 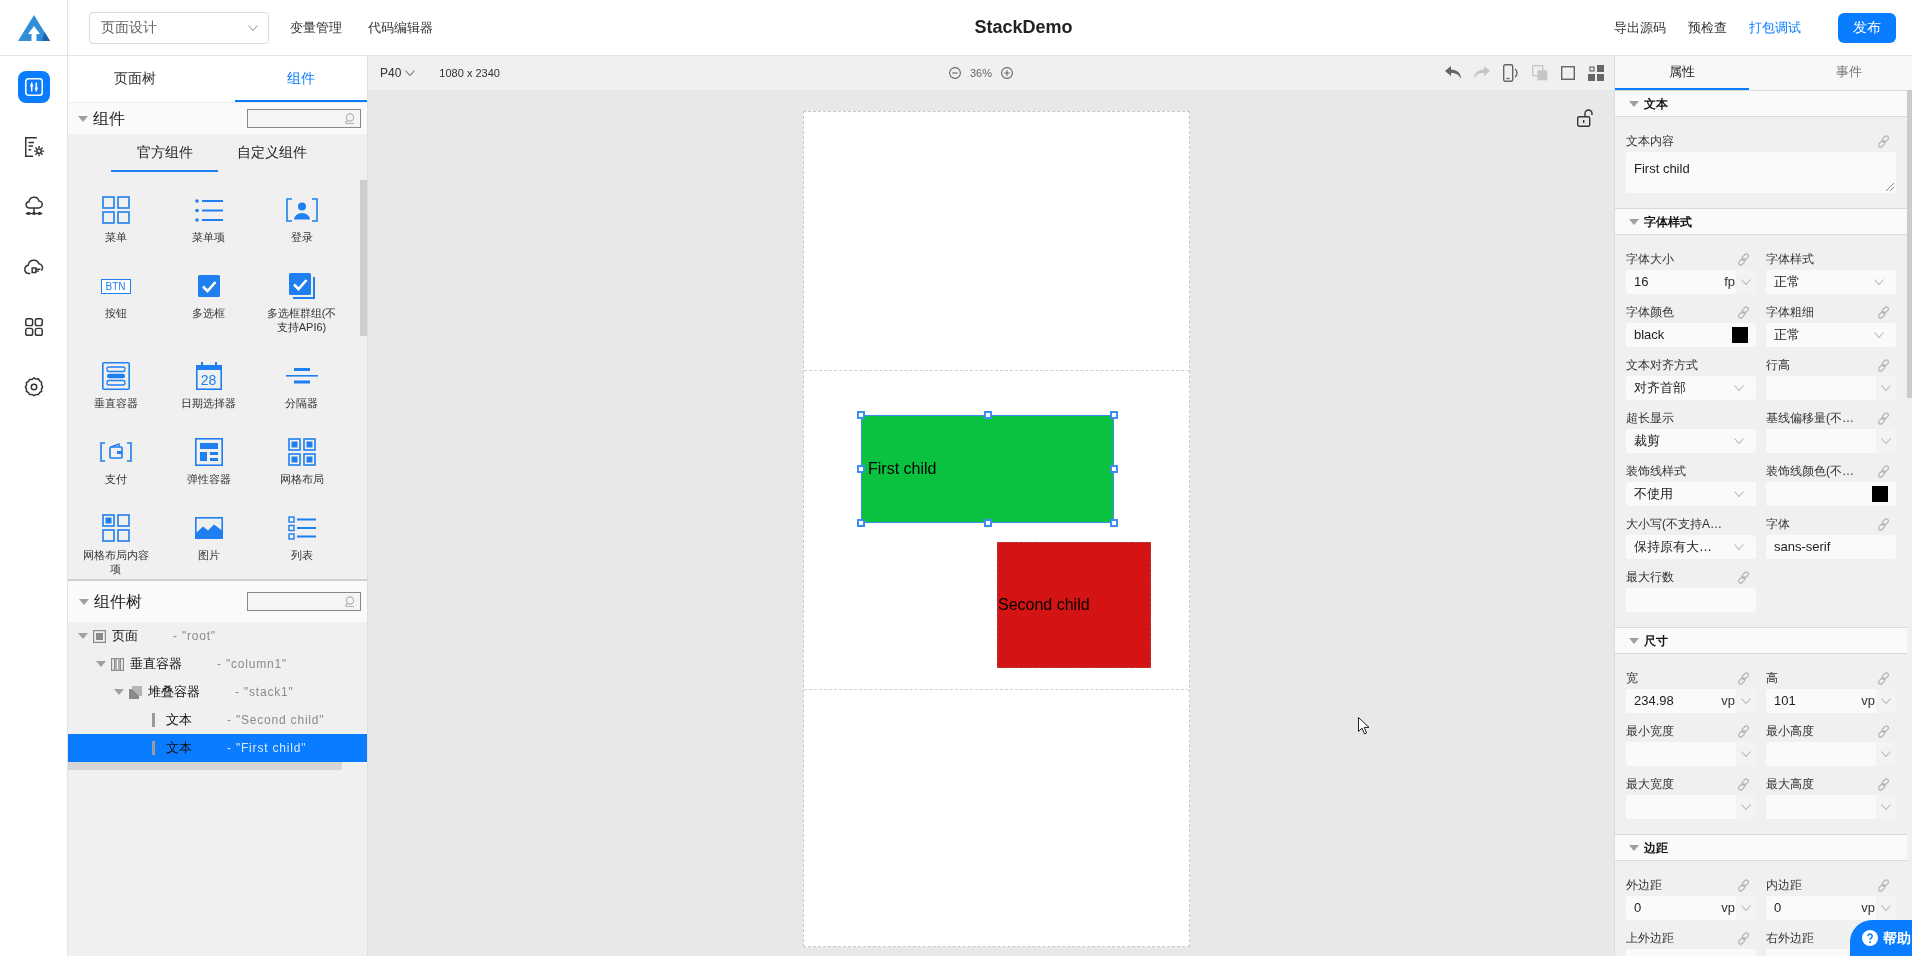 I want to click on component-tile: 菜单项, so click(x=208, y=220).